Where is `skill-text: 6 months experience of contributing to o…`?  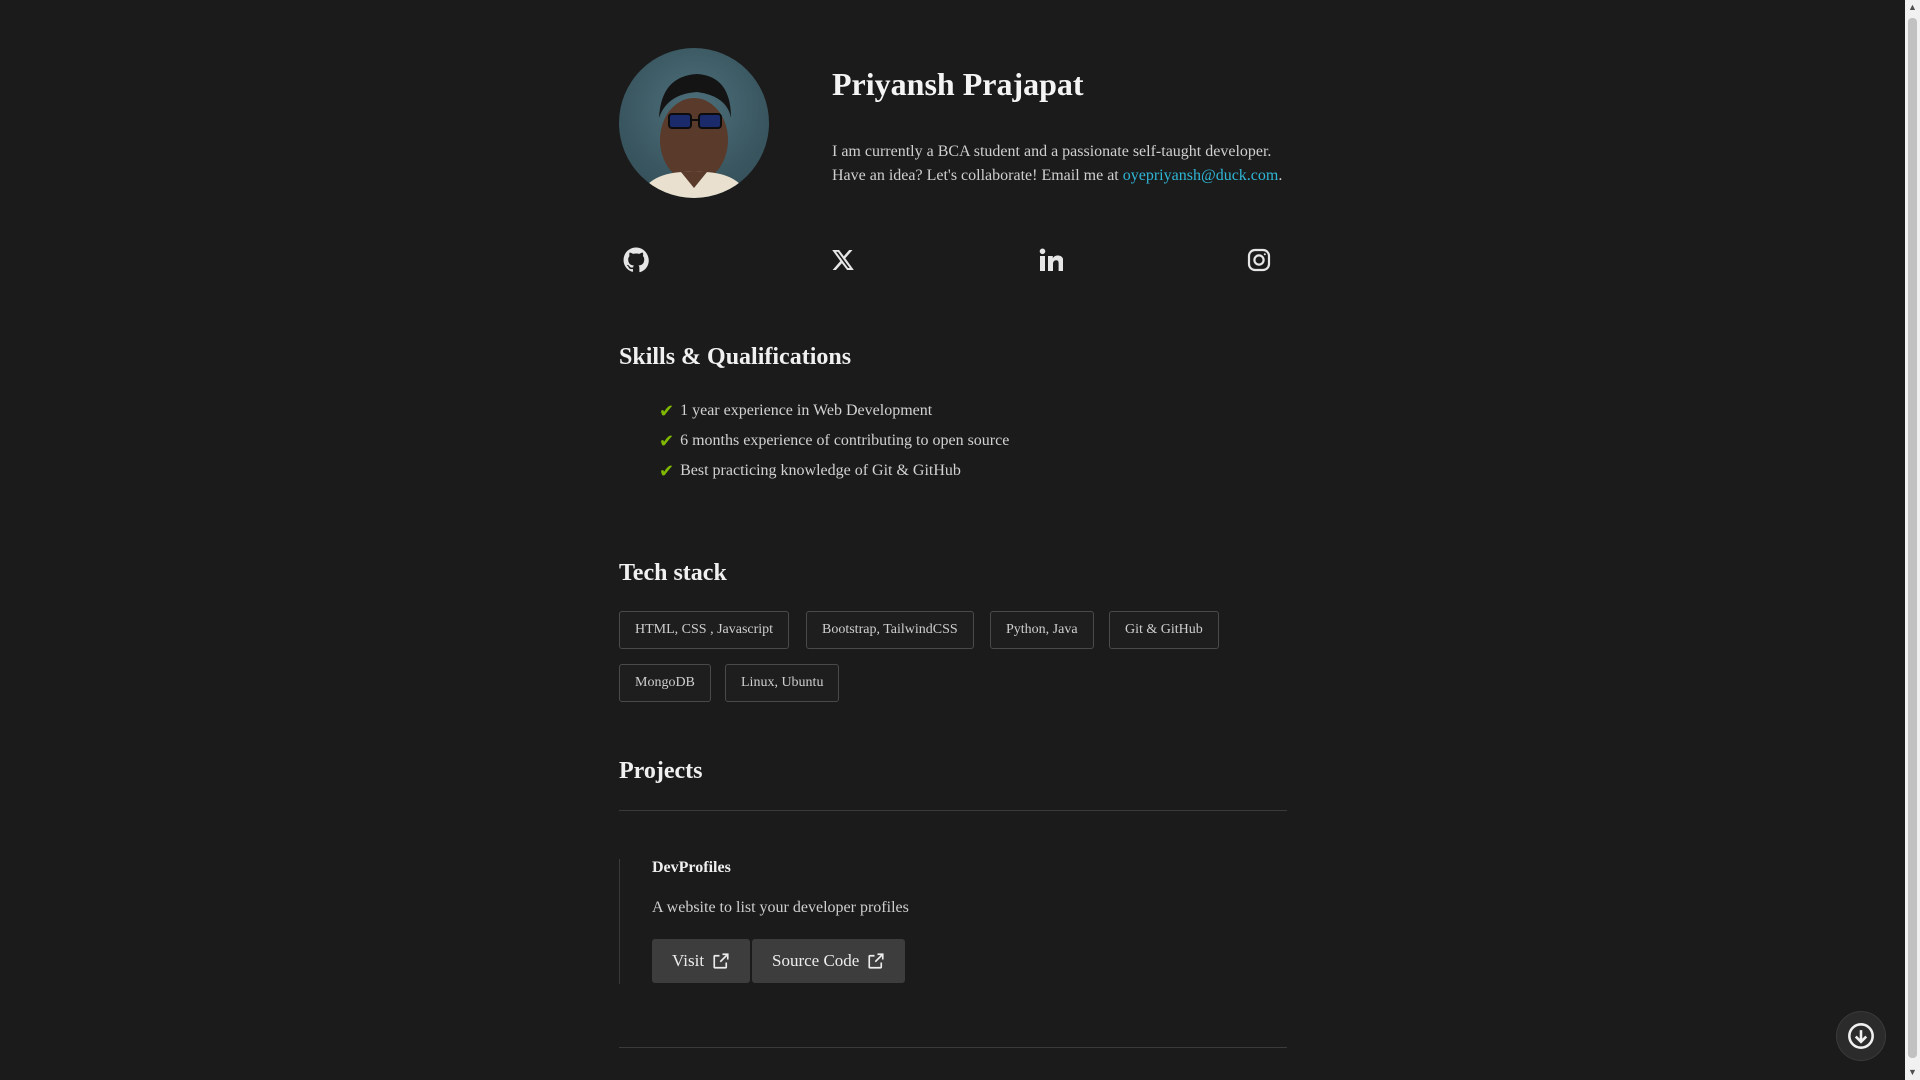 skill-text: 6 months experience of contributing to o… is located at coordinates (845, 440).